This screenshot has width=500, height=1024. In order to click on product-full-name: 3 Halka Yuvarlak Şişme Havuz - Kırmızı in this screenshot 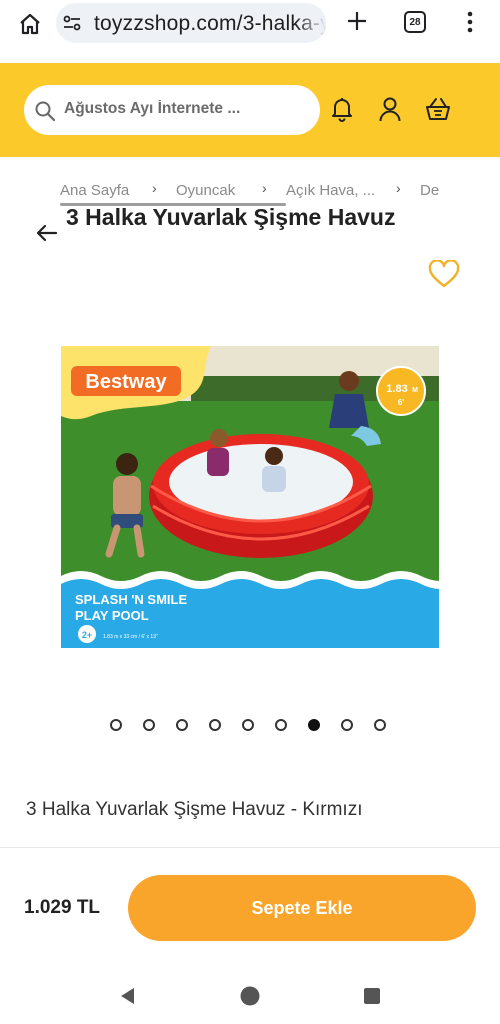, I will do `click(194, 809)`.